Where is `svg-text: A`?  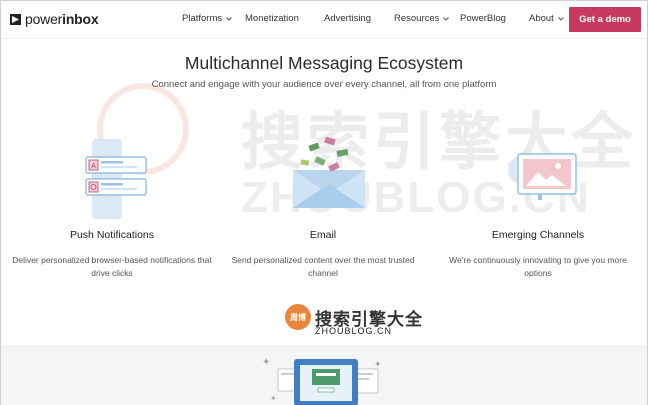
svg-text: A is located at coordinates (93, 166).